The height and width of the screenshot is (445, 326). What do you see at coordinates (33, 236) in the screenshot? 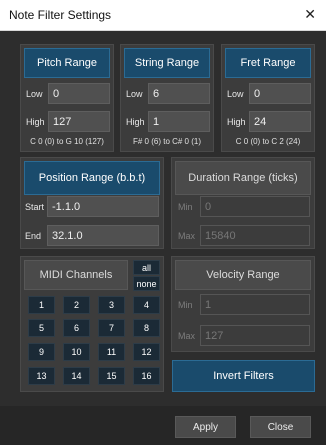
I see `position-end-label: End` at bounding box center [33, 236].